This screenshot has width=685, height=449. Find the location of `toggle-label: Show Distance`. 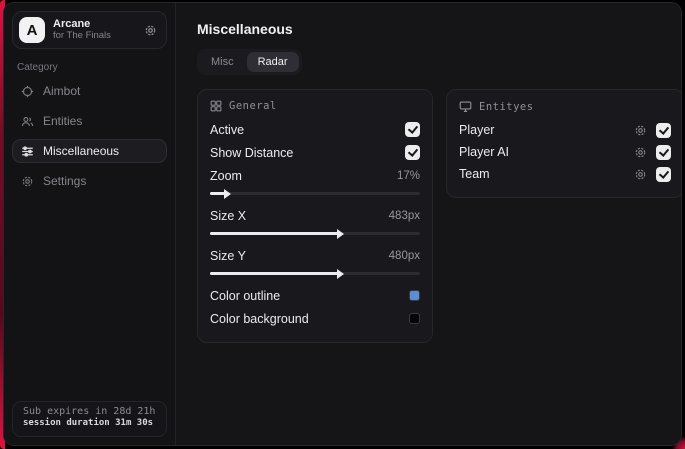

toggle-label: Show Distance is located at coordinates (252, 152).